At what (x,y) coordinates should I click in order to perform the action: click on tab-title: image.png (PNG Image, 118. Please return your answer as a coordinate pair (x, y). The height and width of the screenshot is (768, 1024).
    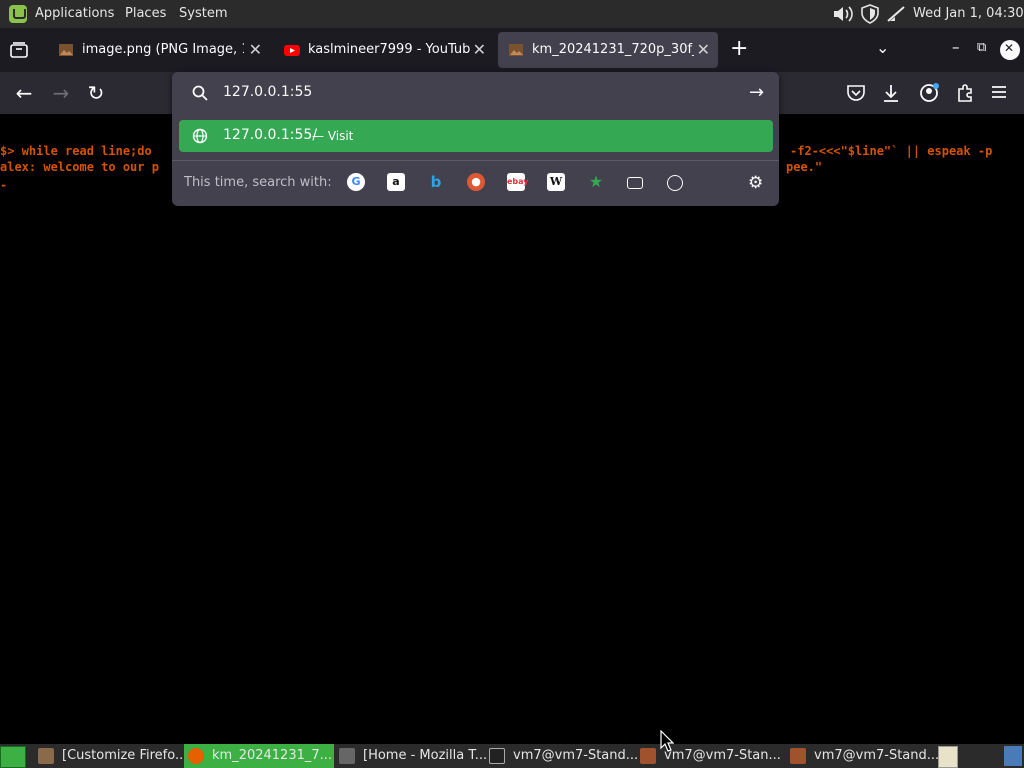
    Looking at the image, I should click on (163, 49).